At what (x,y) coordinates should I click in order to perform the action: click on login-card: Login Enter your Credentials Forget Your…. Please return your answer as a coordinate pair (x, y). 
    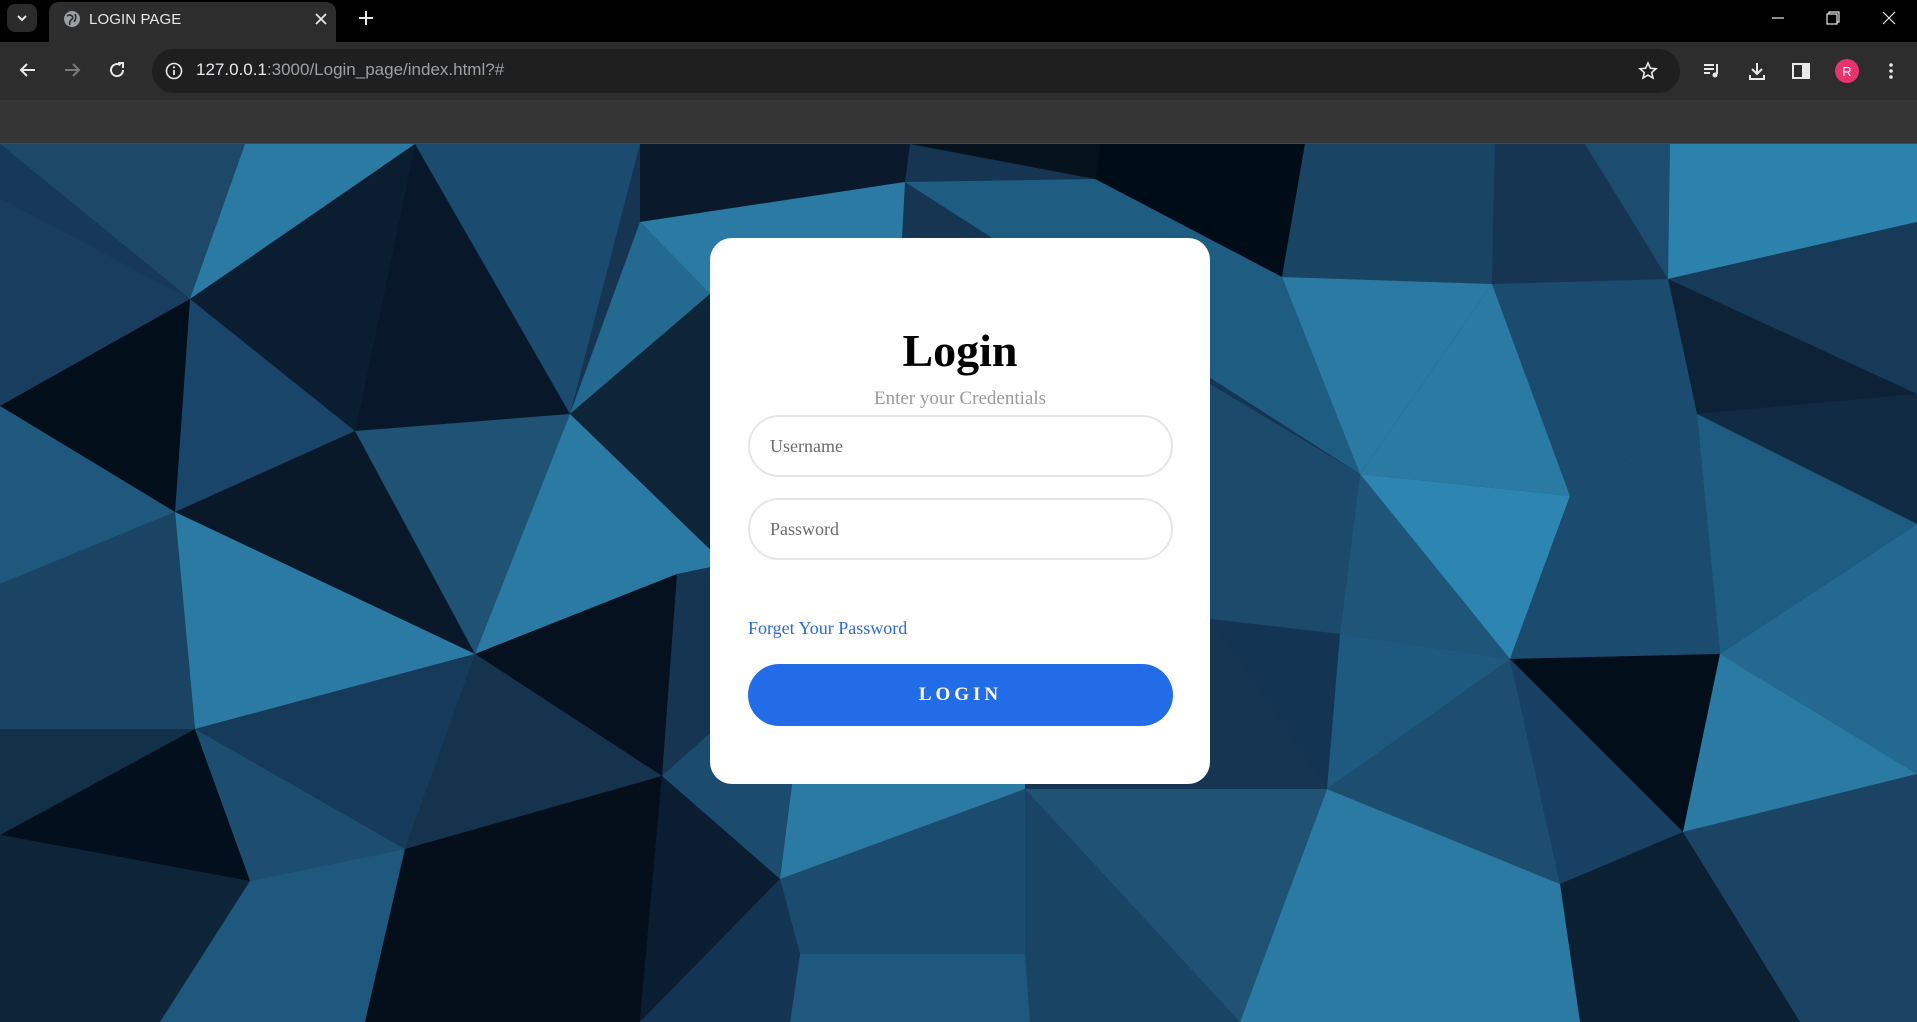
    Looking at the image, I should click on (960, 511).